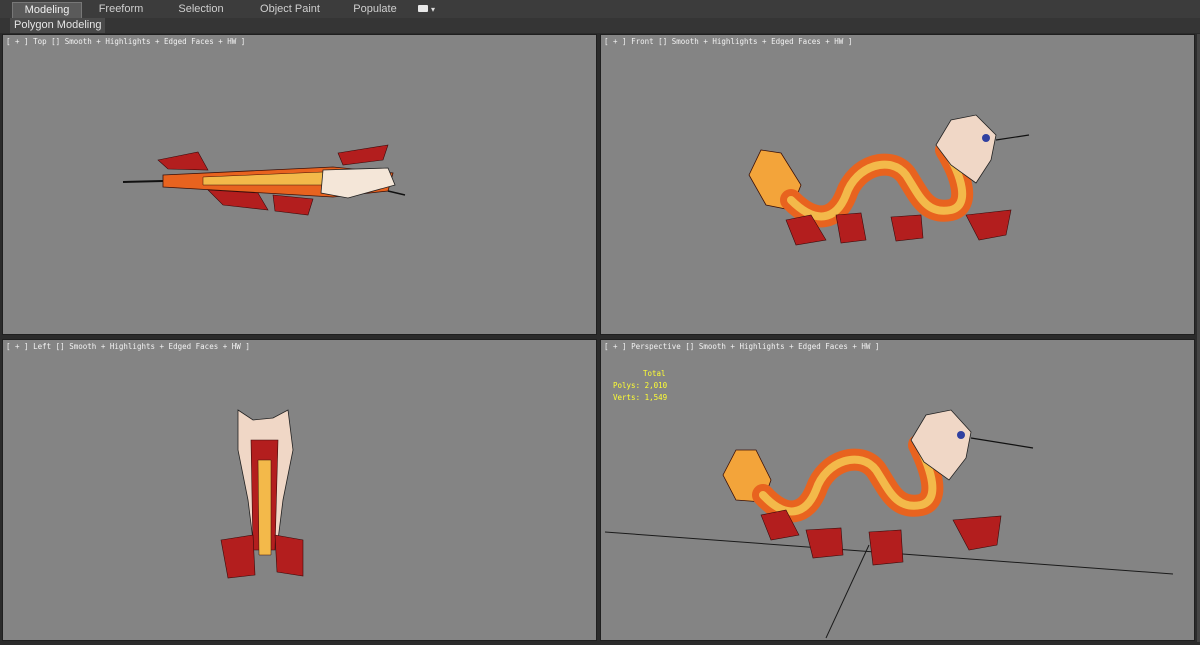 The image size is (1200, 645). Describe the element at coordinates (262, 494) in the screenshot. I see `dragon-left-view` at that location.